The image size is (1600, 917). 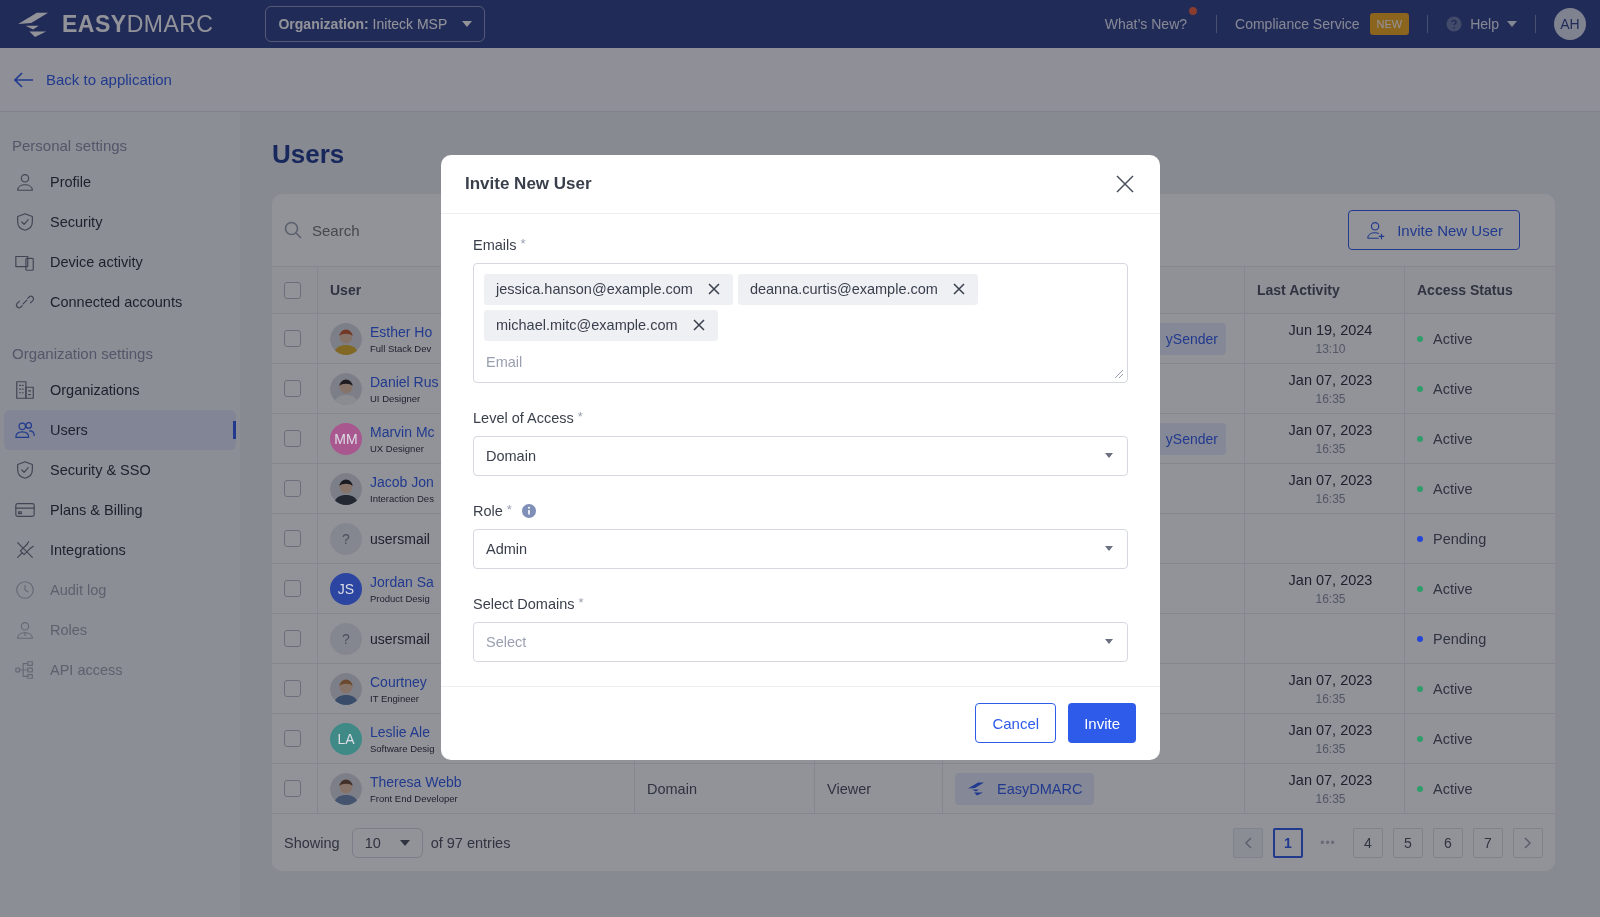 I want to click on history-icon, so click(x=25, y=590).